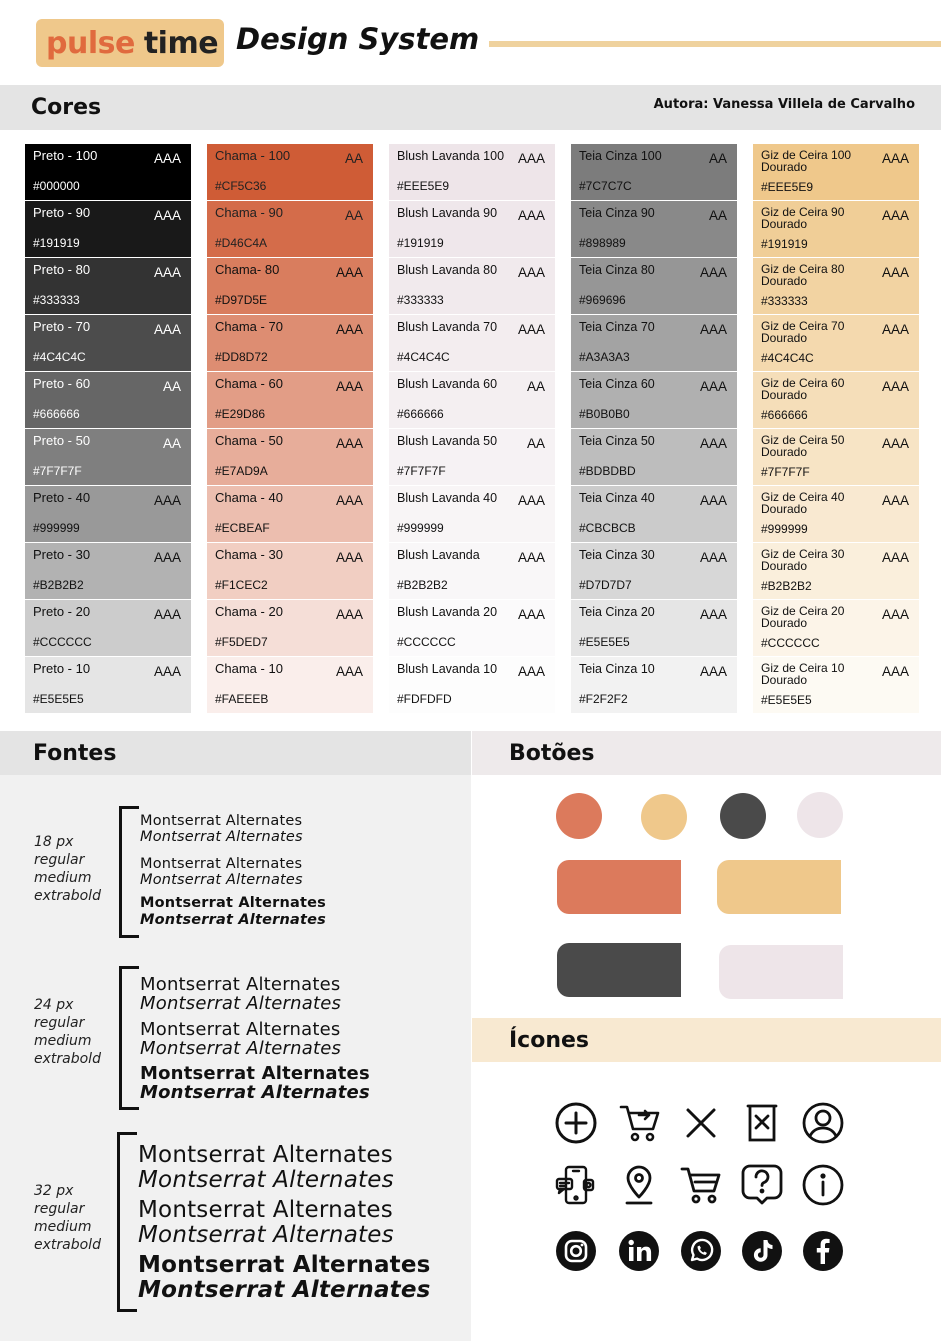 The image size is (941, 1341). Describe the element at coordinates (90, 43) in the screenshot. I see `logo-pulse: pulse` at that location.